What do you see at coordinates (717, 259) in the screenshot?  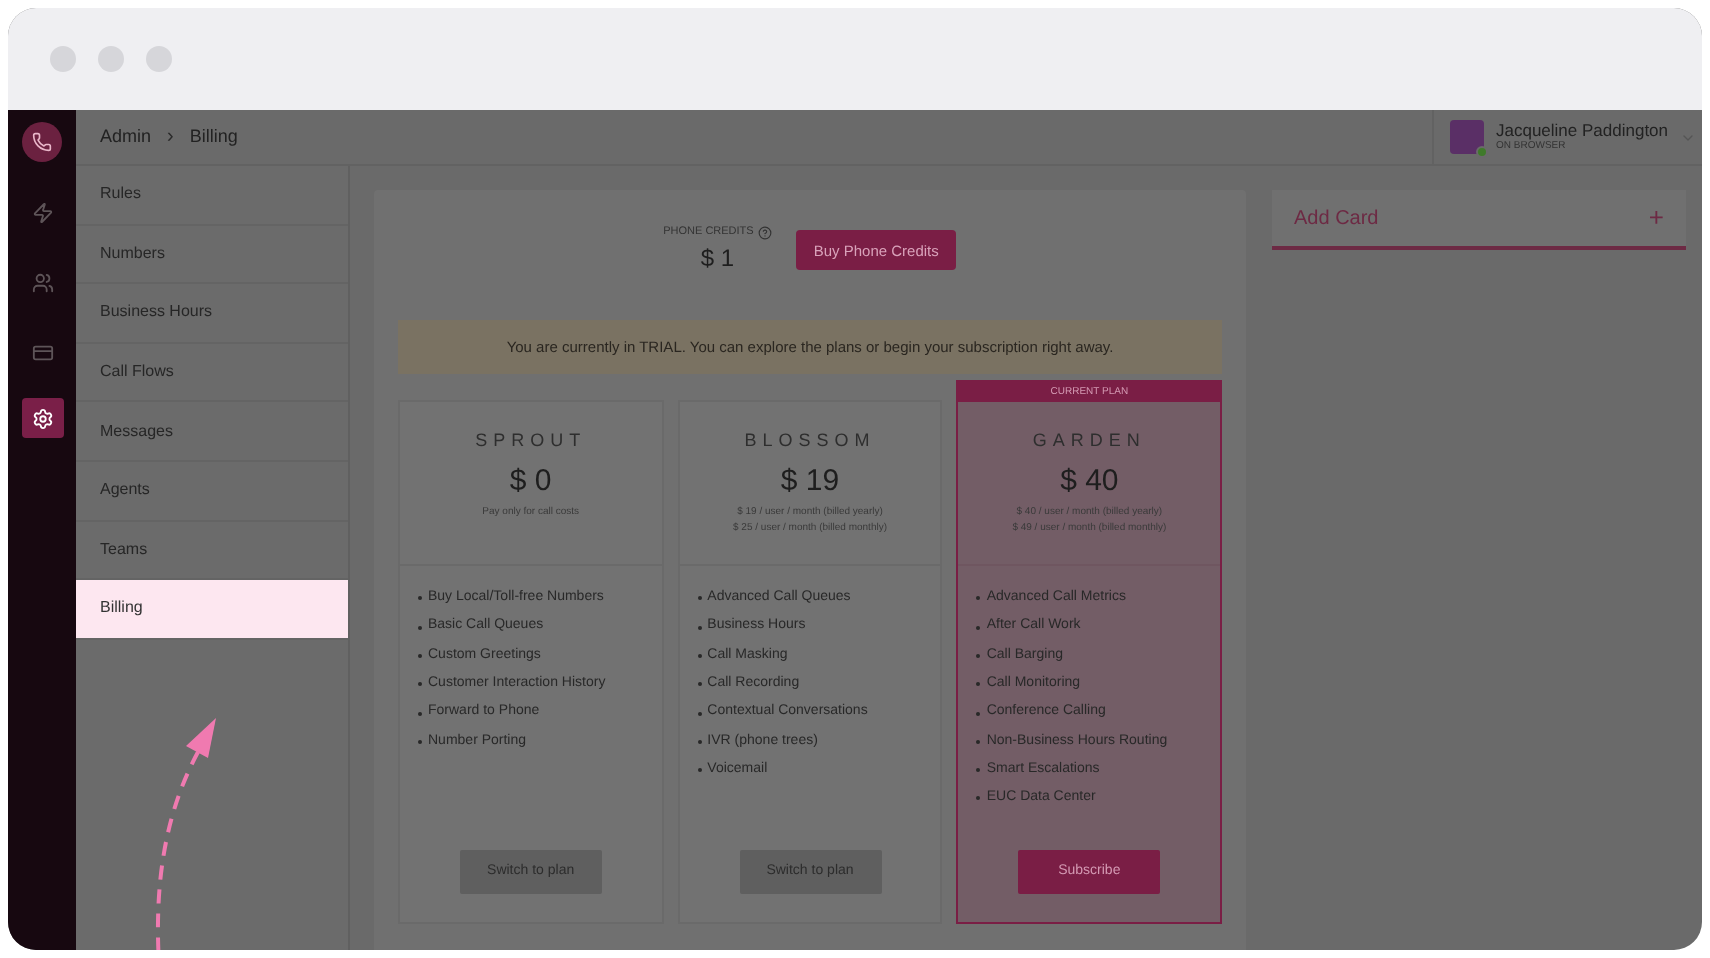 I see `credits-amount: $ 1` at bounding box center [717, 259].